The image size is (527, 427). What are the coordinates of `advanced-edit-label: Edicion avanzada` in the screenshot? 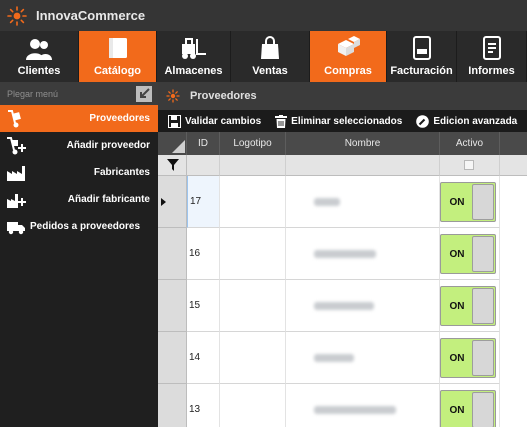 It's located at (475, 121).